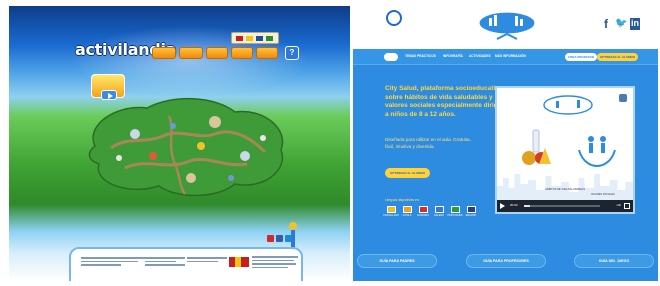 Image resolution: width=660 pixels, height=286 pixels. What do you see at coordinates (292, 53) in the screenshot?
I see `help-icon: ?` at bounding box center [292, 53].